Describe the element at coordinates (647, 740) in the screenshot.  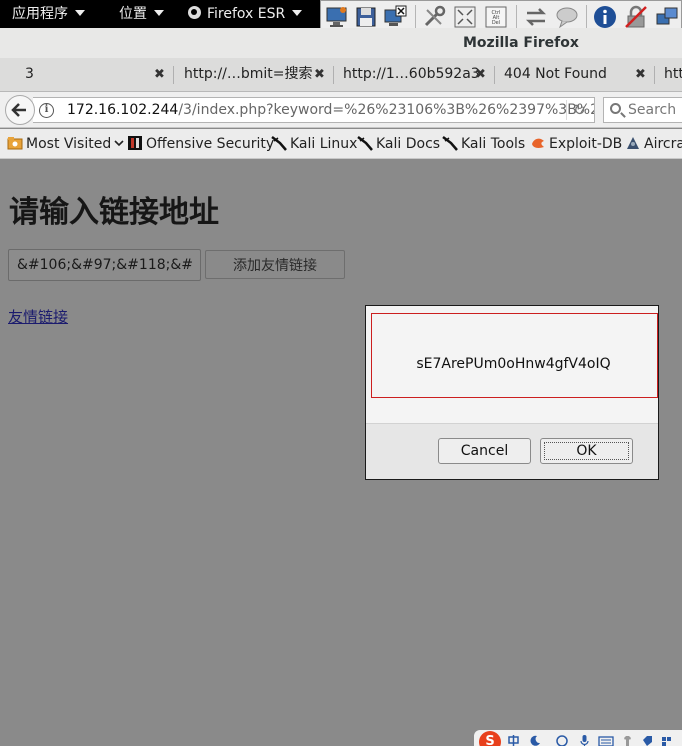
I see `skin-icon` at that location.